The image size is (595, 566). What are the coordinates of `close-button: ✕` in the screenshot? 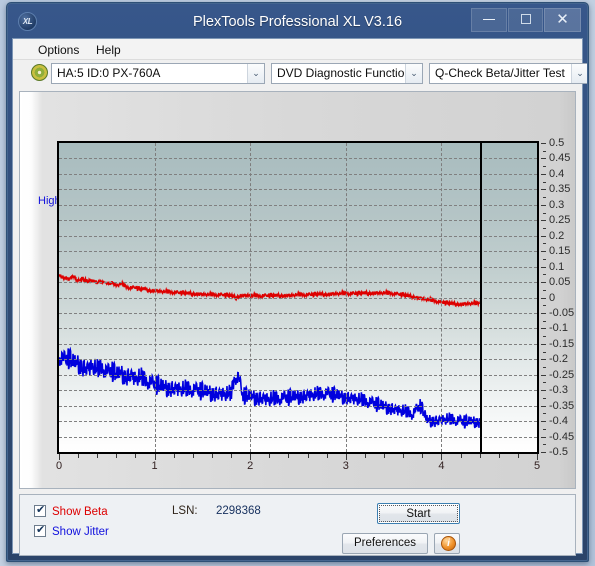 It's located at (562, 20).